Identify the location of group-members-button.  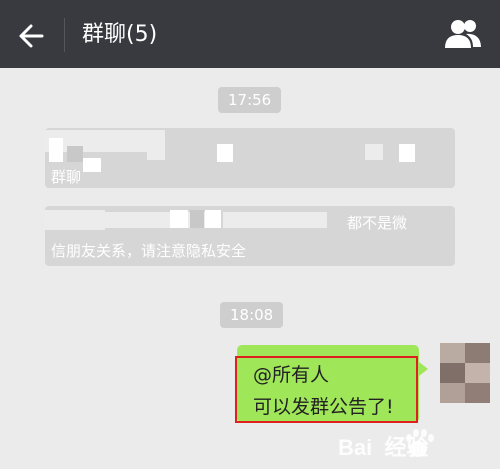
(463, 35).